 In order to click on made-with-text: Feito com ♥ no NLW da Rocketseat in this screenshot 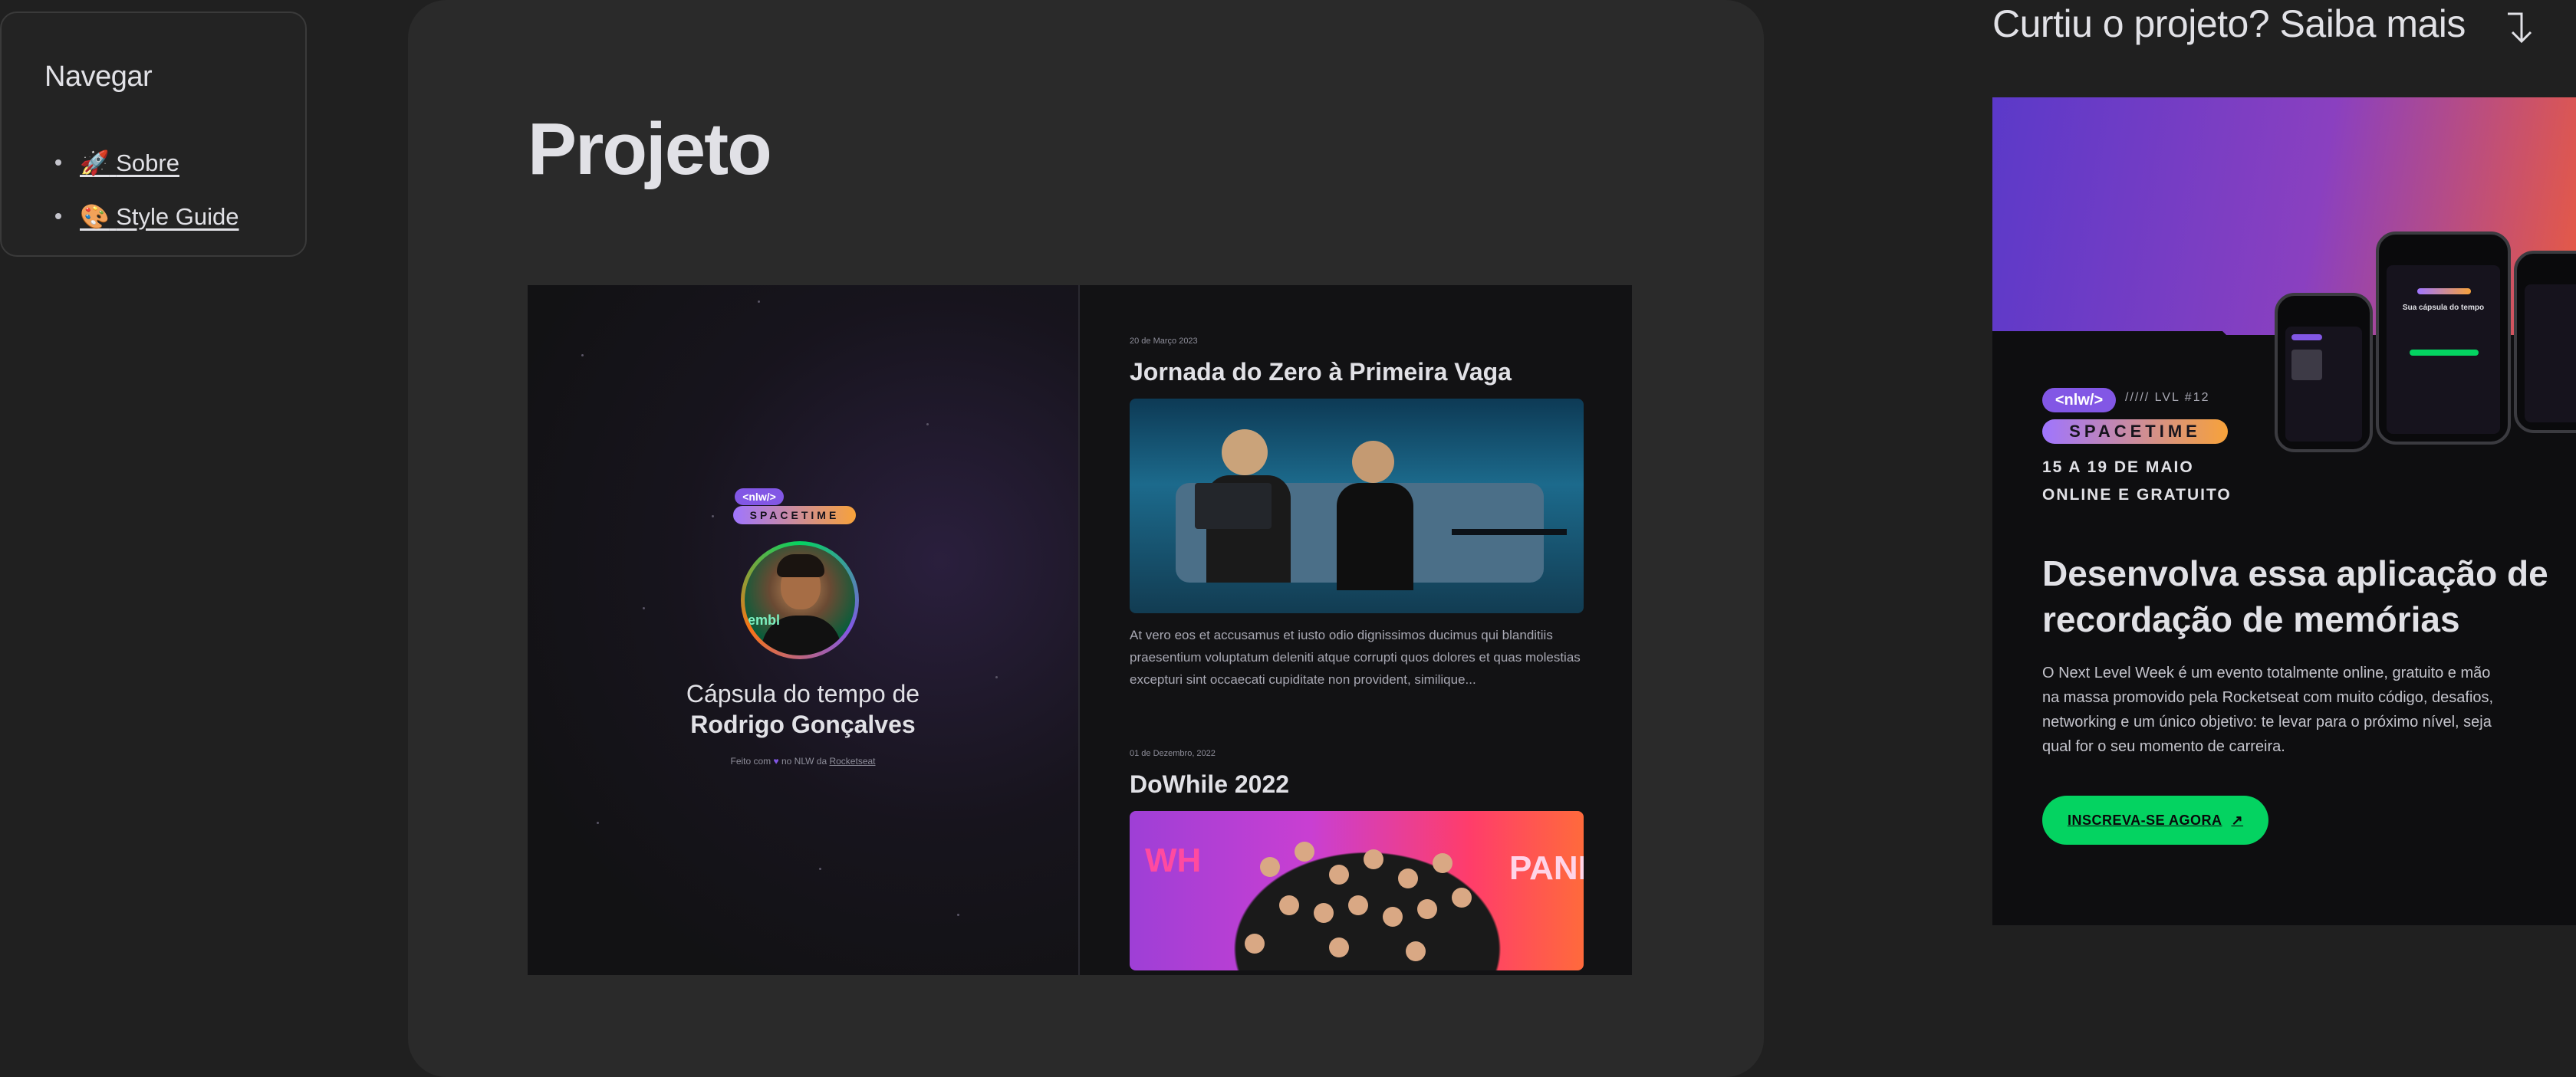, I will do `click(803, 761)`.